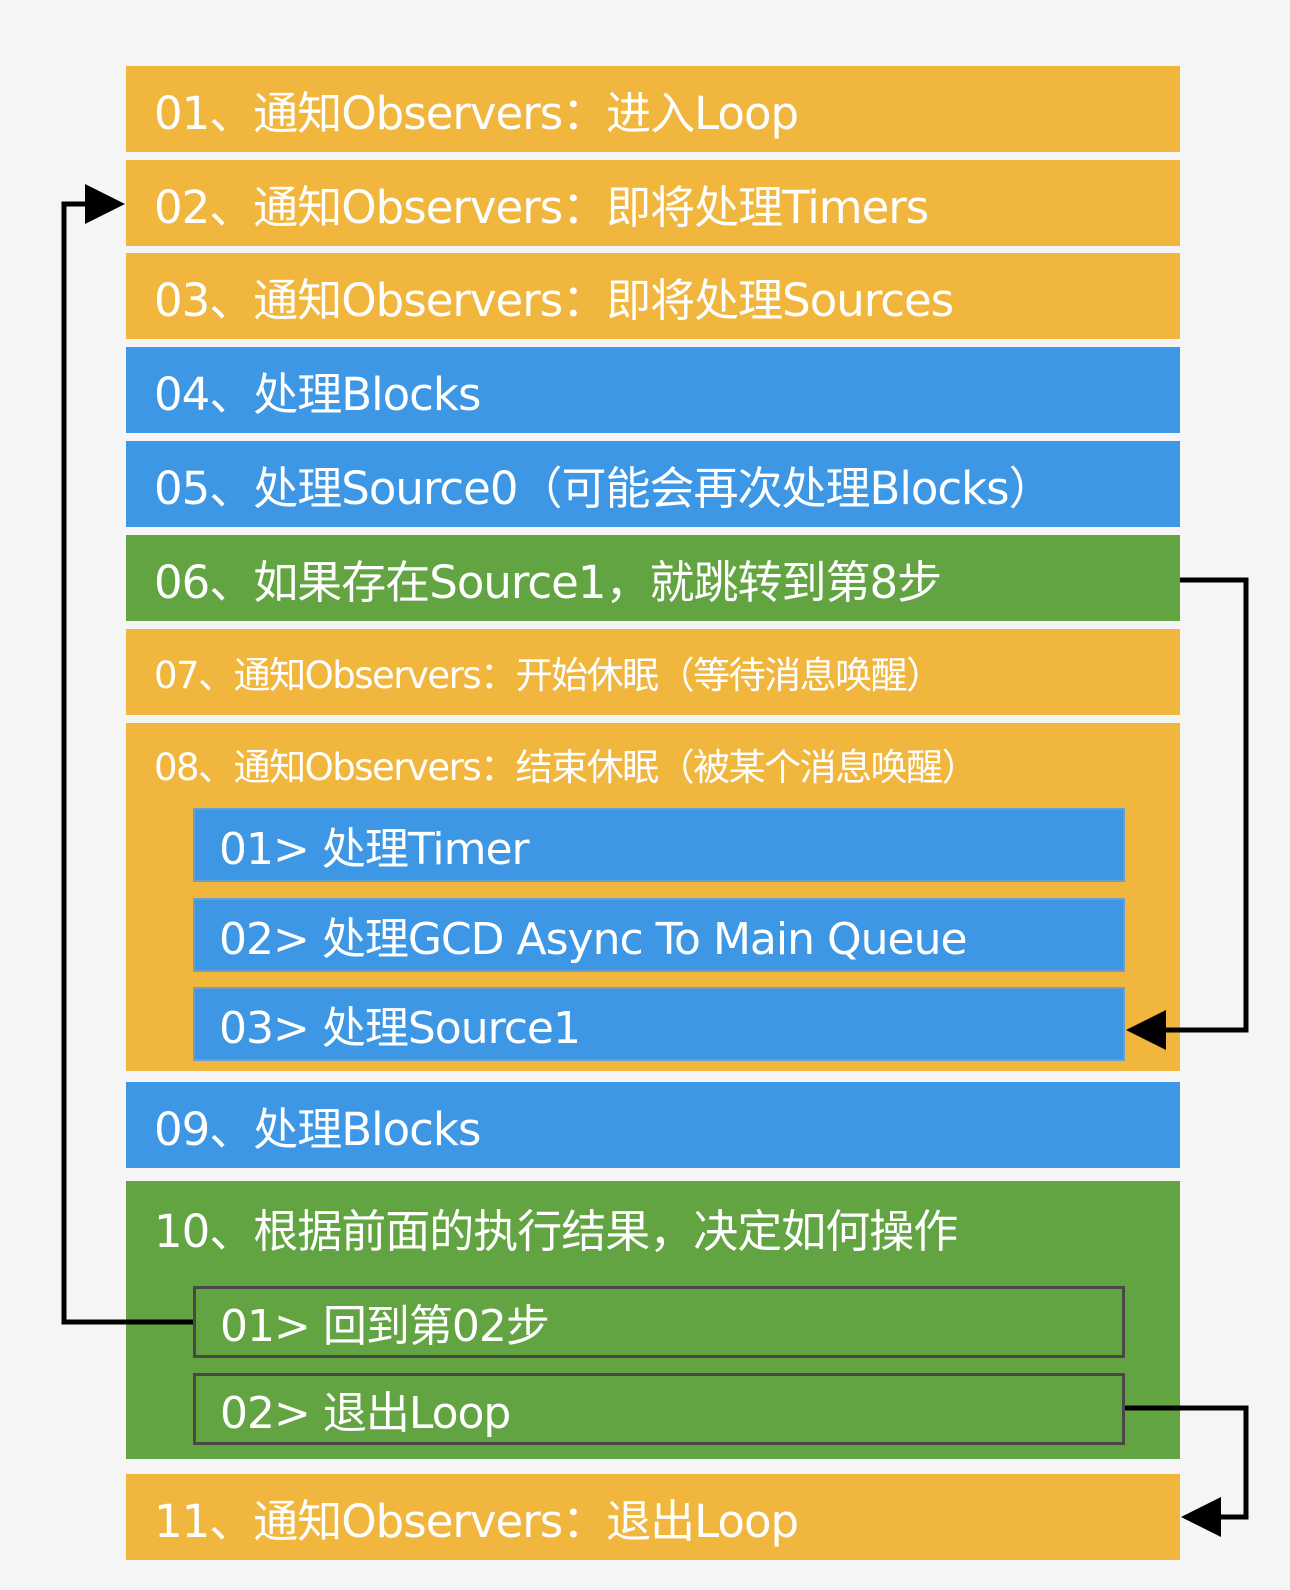 Image resolution: width=1290 pixels, height=1590 pixels. Describe the element at coordinates (653, 203) in the screenshot. I see `step-02: 02、通知Observers：即将处理Timers` at that location.